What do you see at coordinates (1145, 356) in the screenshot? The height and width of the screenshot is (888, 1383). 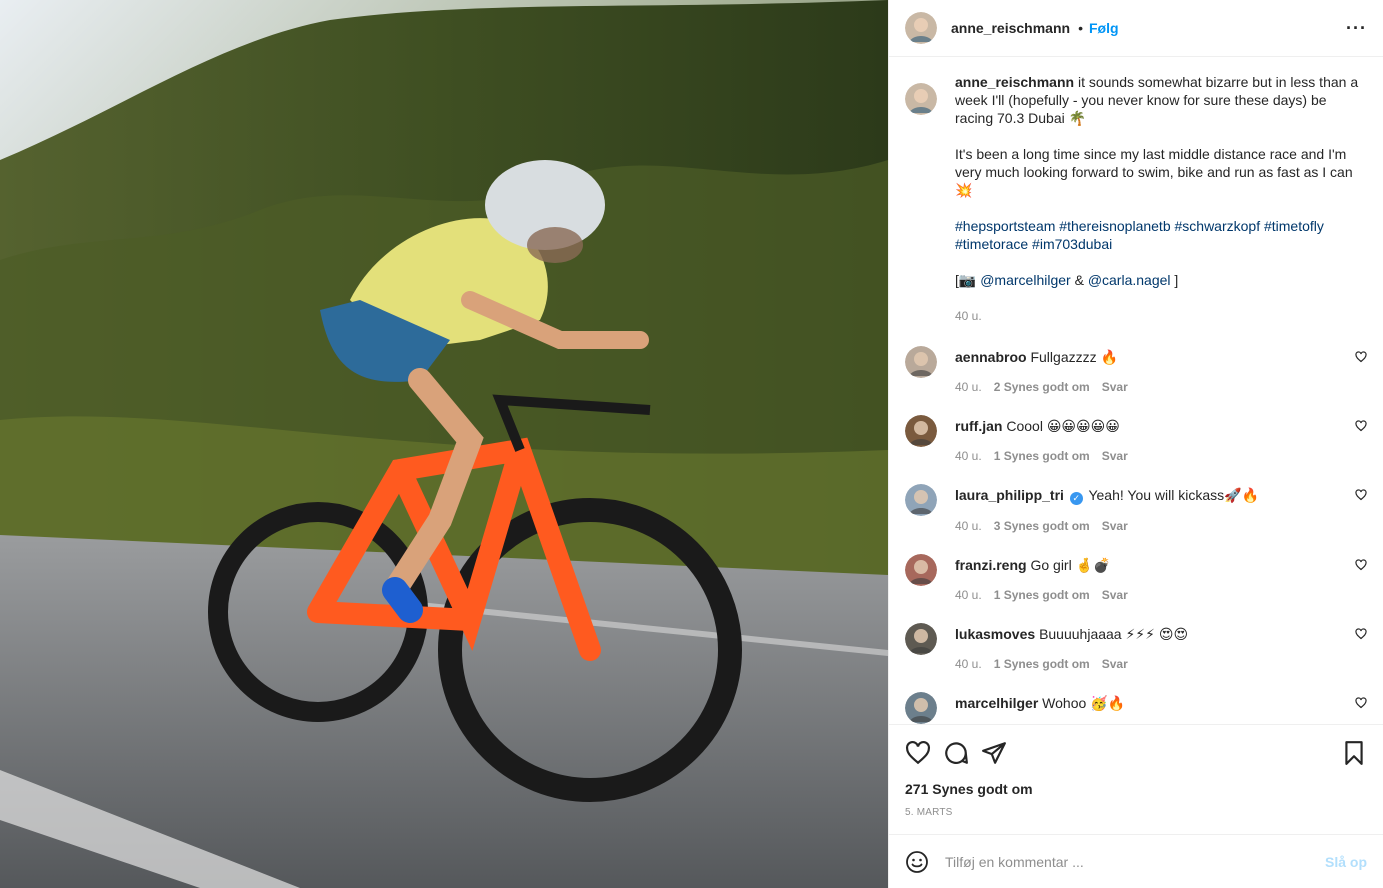 I see `comment-line: aennabroo Fullgazzzz 🔥` at bounding box center [1145, 356].